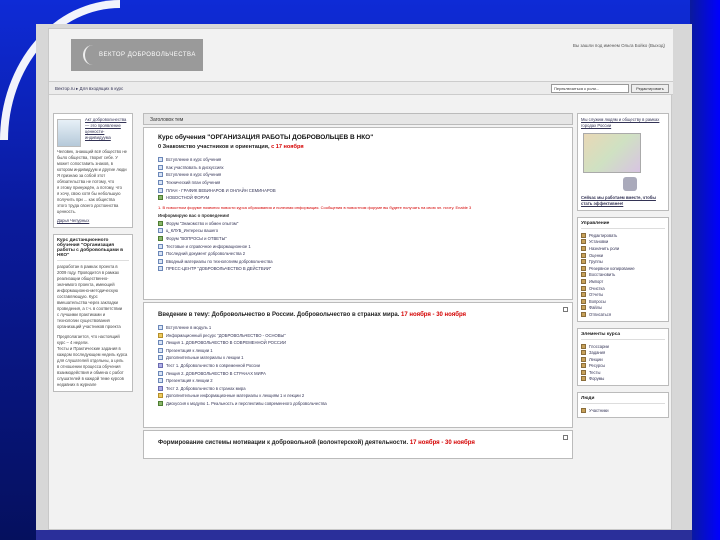 This screenshot has width=720, height=540. Describe the element at coordinates (599, 411) in the screenshot. I see `menu-item-label: Участники` at that location.